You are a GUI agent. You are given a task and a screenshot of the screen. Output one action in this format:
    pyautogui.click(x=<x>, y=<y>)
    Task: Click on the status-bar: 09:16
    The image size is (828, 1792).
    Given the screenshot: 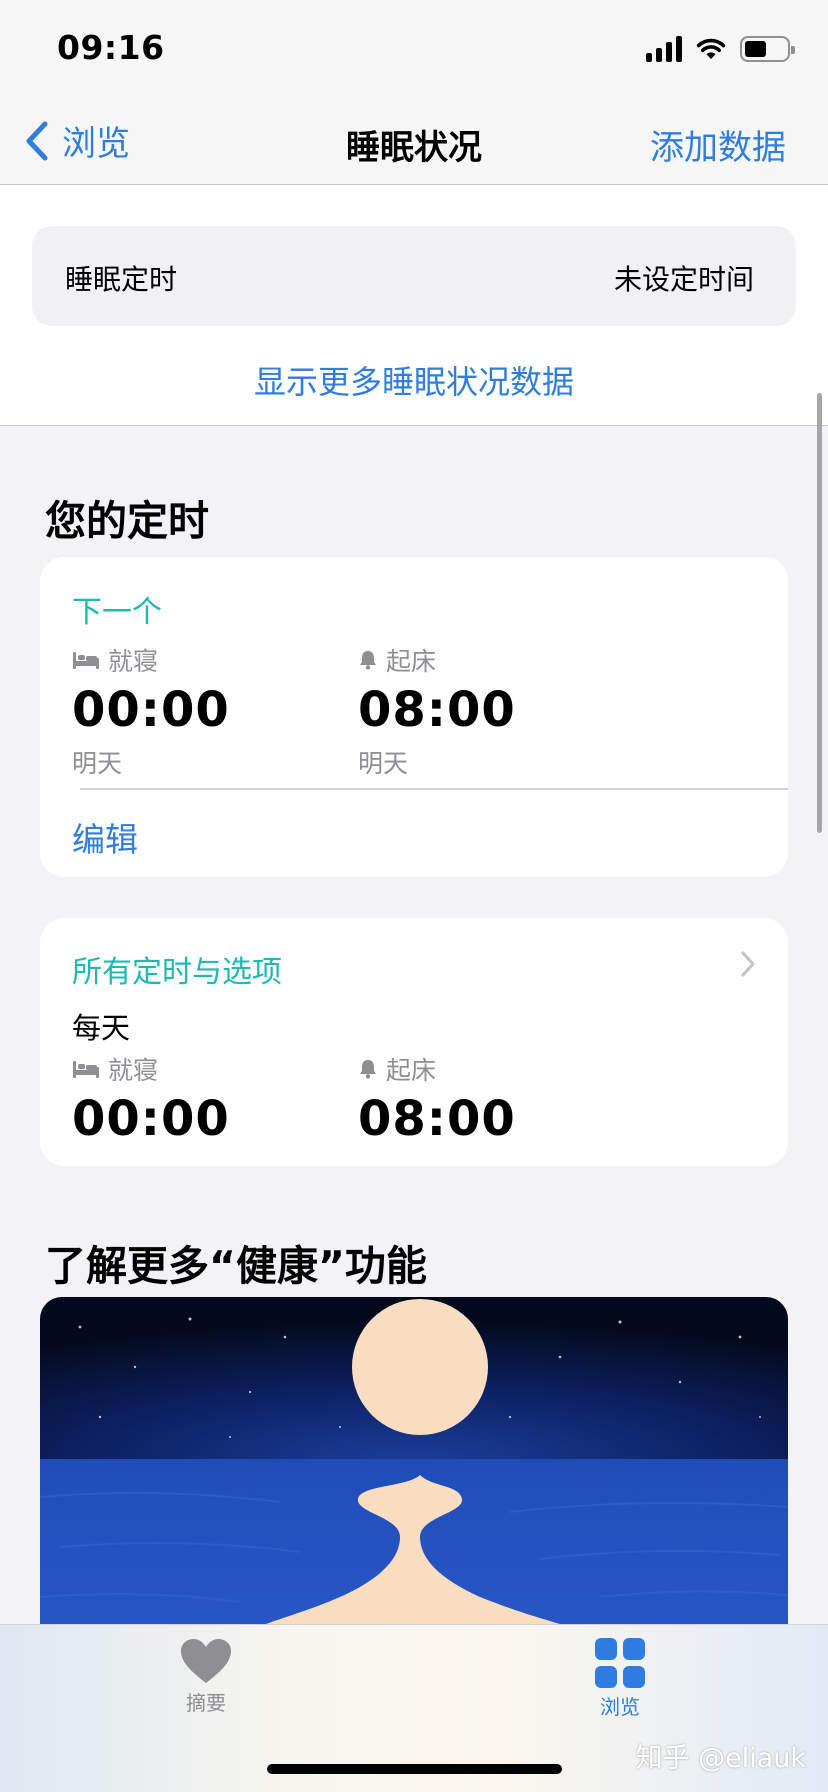 What is the action you would take?
    pyautogui.click(x=414, y=49)
    